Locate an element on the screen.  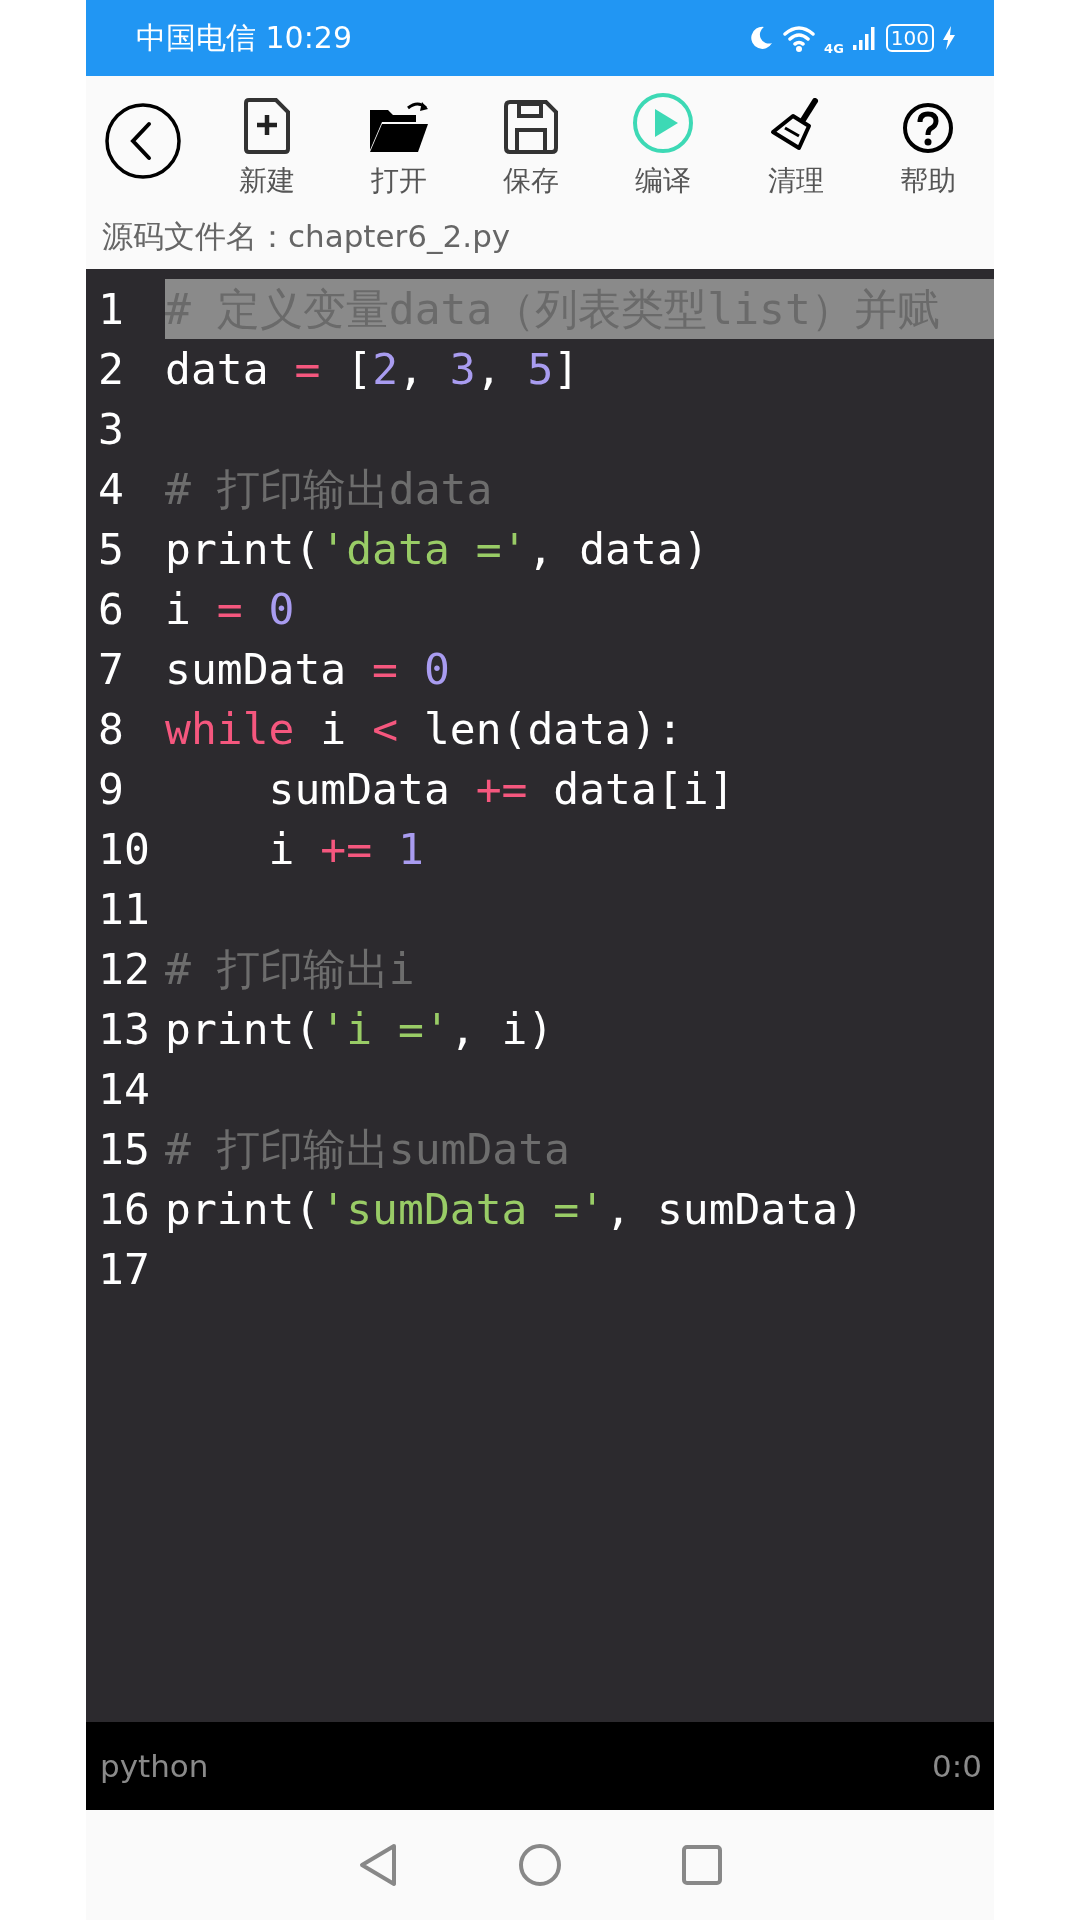
help-icon is located at coordinates (927, 127).